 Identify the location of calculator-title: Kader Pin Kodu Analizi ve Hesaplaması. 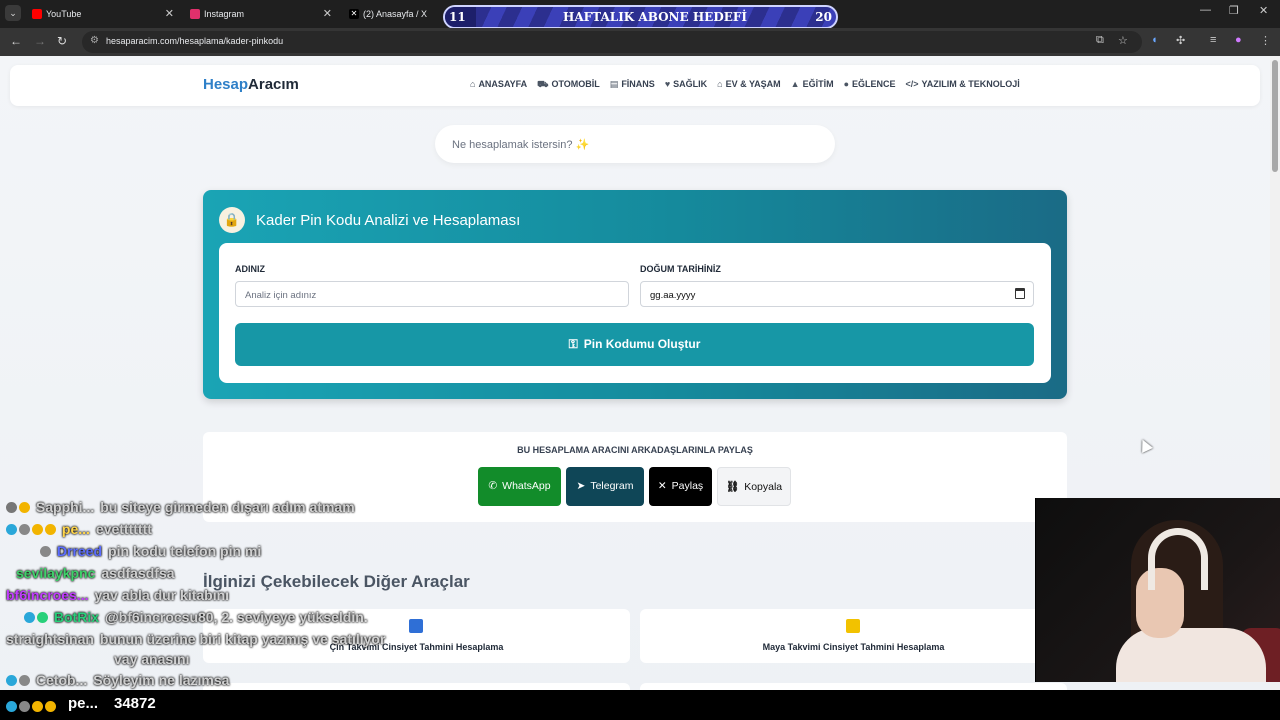
(388, 220).